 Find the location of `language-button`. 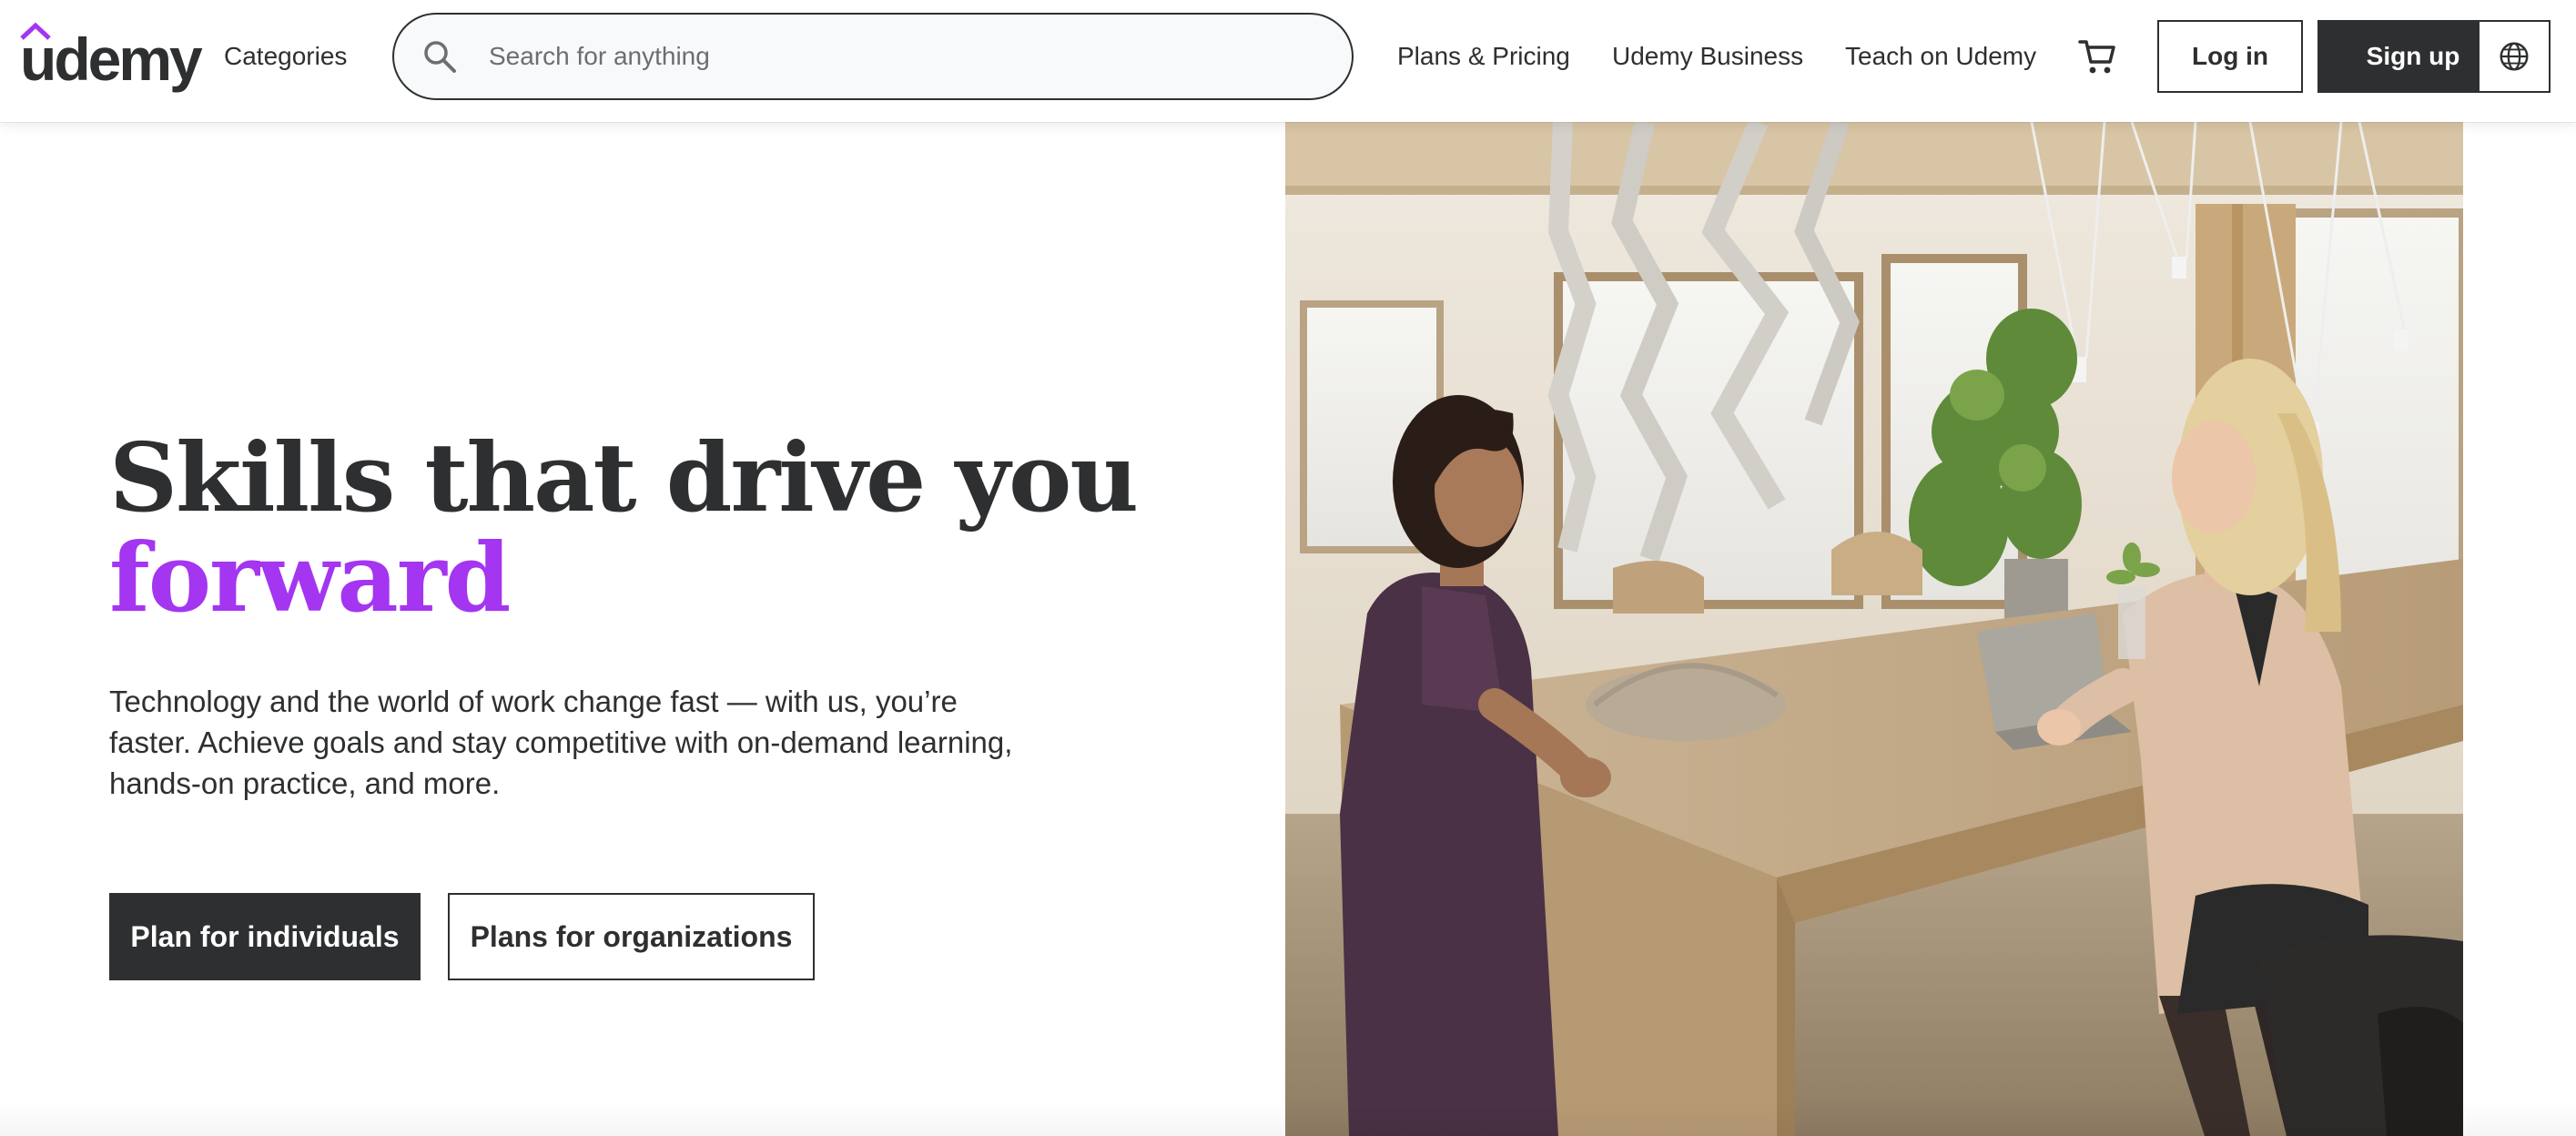

language-button is located at coordinates (2514, 56).